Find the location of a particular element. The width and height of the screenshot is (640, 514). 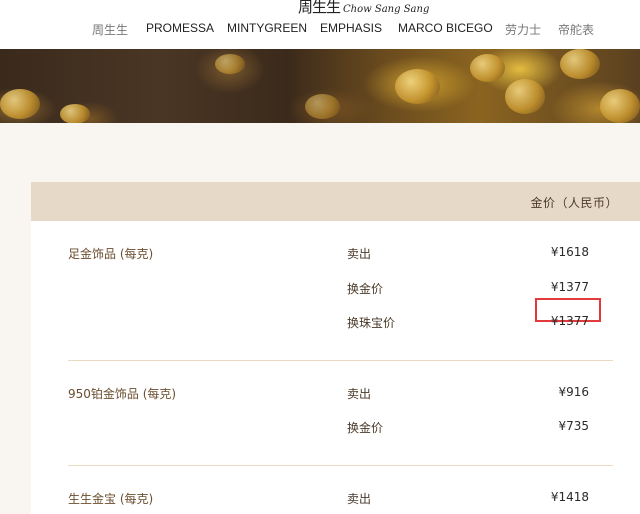

price-value-sell: ¥1618 is located at coordinates (569, 252).